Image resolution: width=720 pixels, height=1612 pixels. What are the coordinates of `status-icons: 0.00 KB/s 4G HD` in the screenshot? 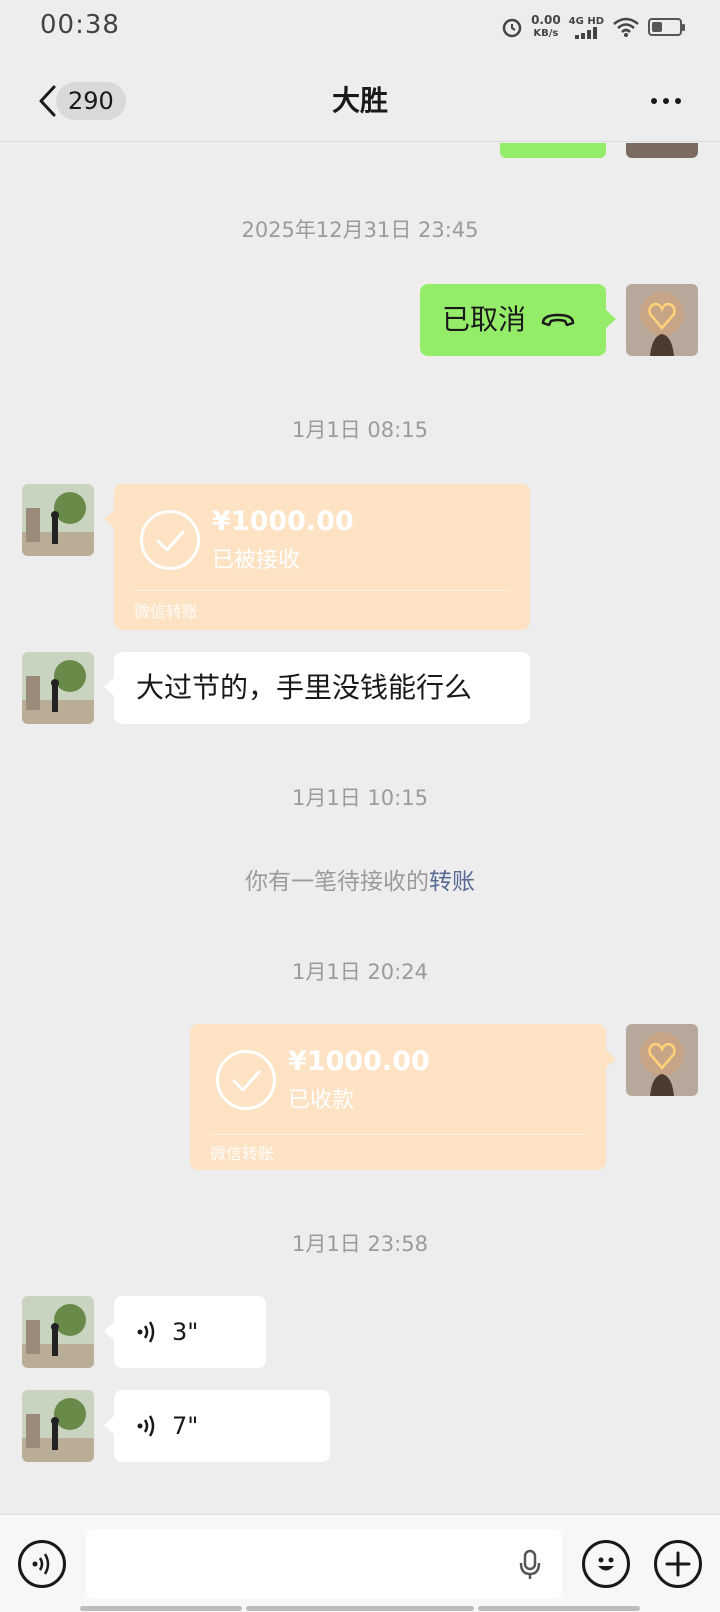 It's located at (593, 26).